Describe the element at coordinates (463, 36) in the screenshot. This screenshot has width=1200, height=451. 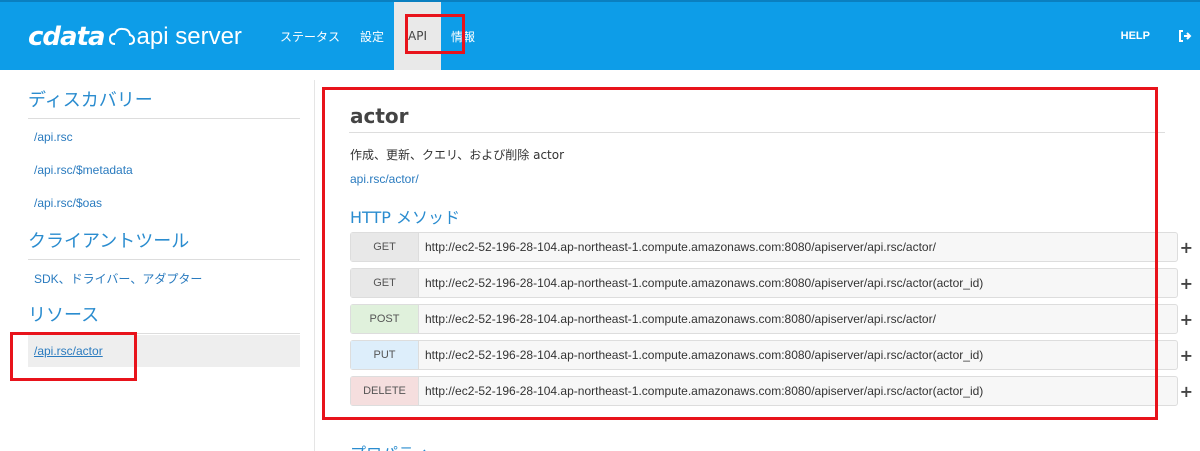
I see `nav-item-info: 情報` at that location.